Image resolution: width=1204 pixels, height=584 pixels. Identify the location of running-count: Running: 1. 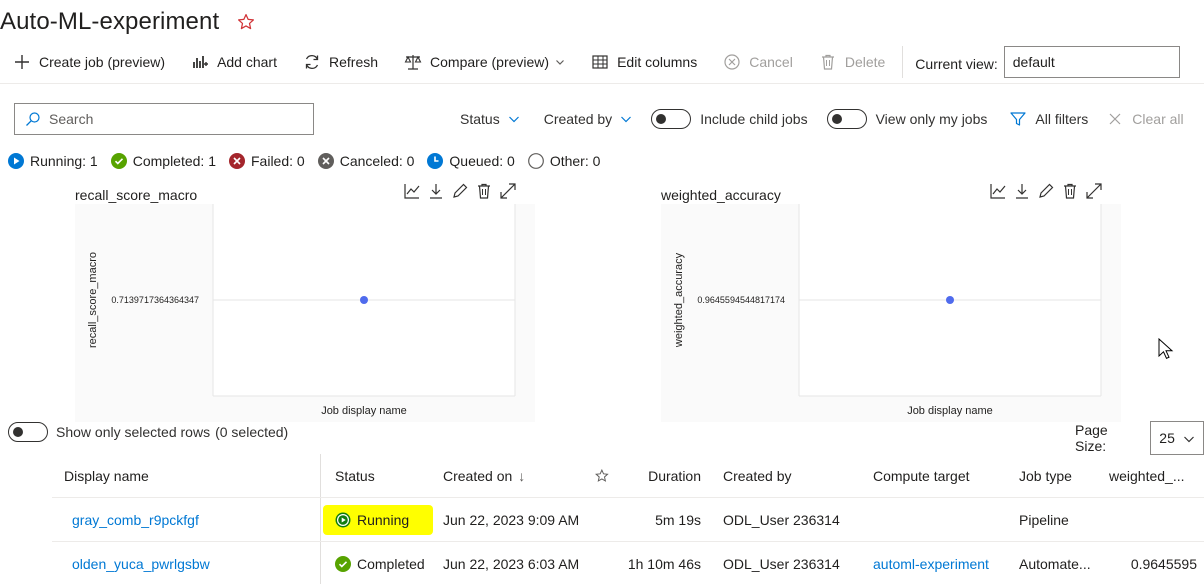
(53, 161).